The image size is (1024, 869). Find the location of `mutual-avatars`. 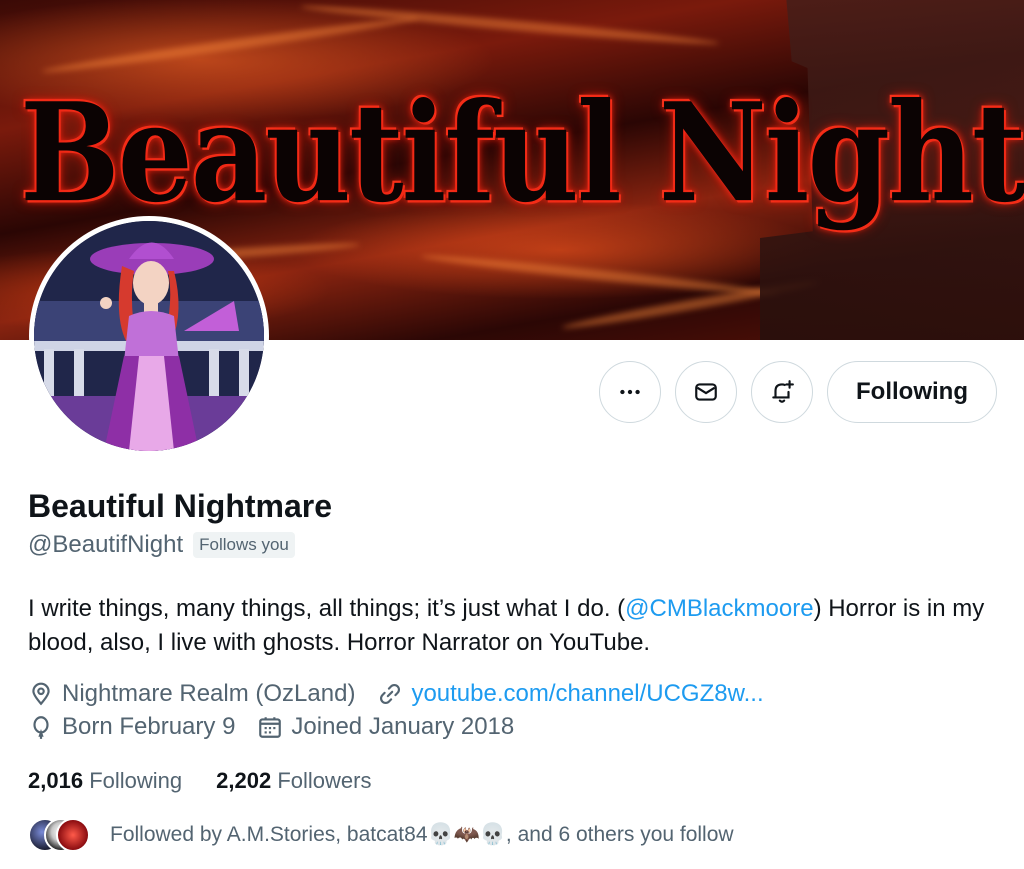

mutual-avatars is located at coordinates (60, 835).